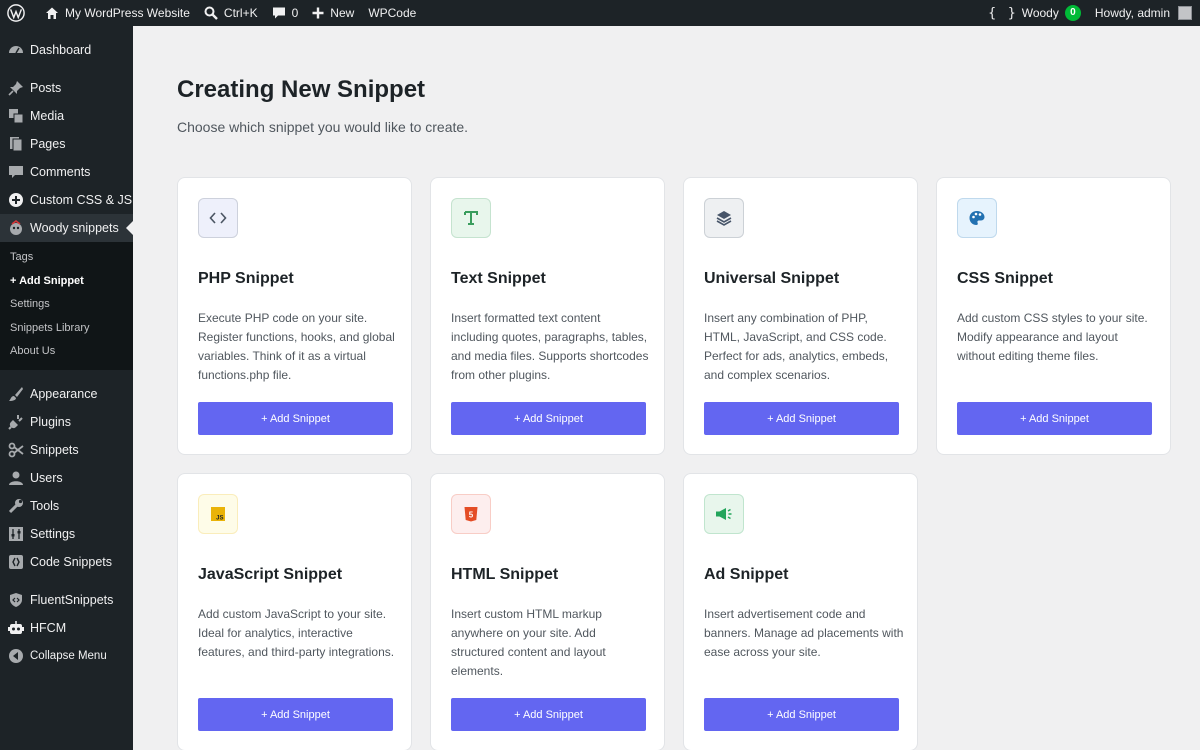  What do you see at coordinates (66, 200) in the screenshot?
I see `sidebar-item-custom-css-js: Custom CSS & JS` at bounding box center [66, 200].